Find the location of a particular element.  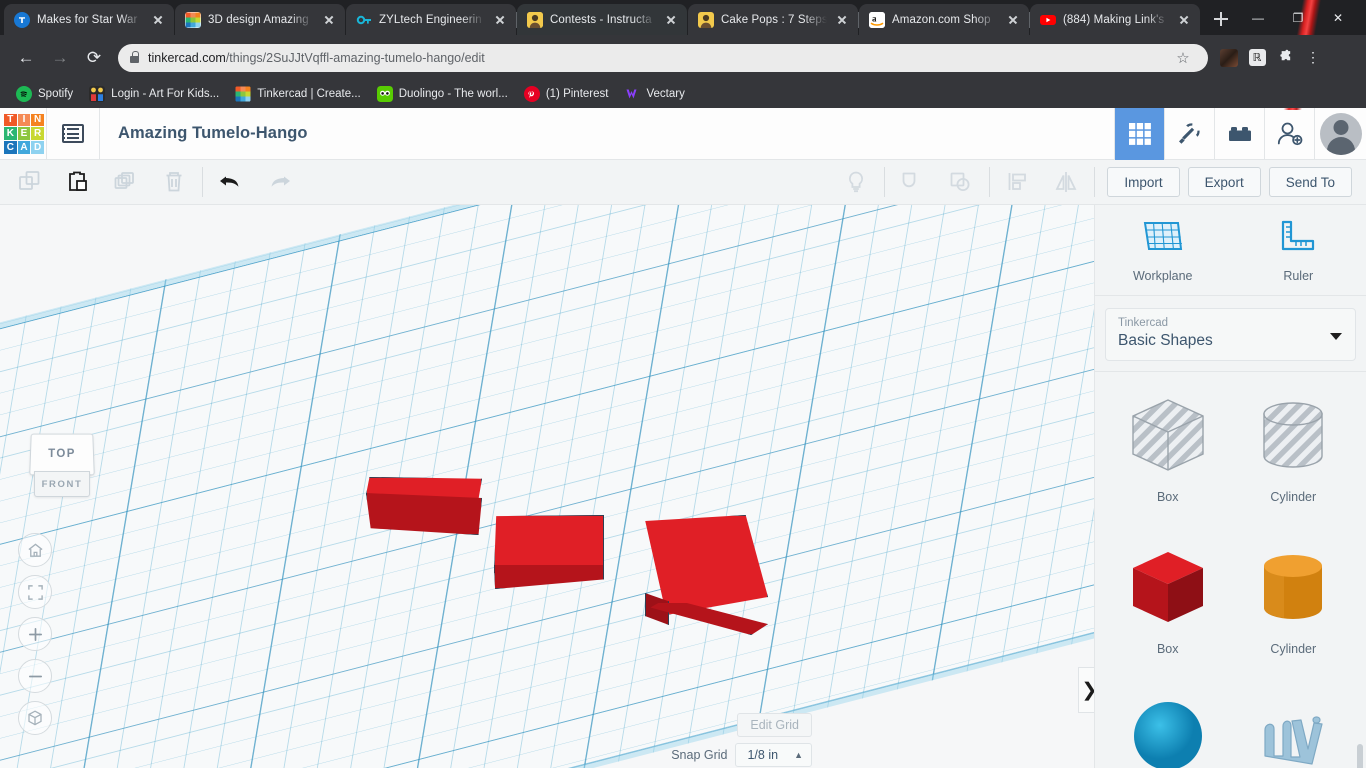

shape-item-scribble-text is located at coordinates (1294, 731).